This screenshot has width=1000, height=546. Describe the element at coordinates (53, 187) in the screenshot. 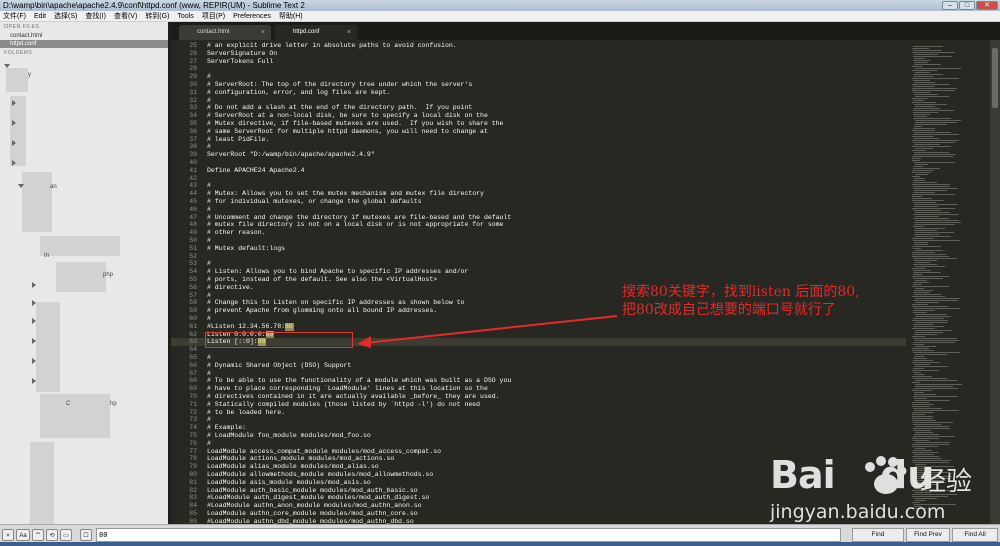

I see `tree-item-fragment: an` at that location.